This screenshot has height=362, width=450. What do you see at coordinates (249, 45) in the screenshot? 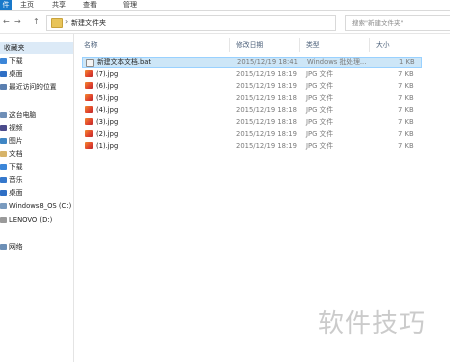
I see `column-header-date: 修改日期` at bounding box center [249, 45].